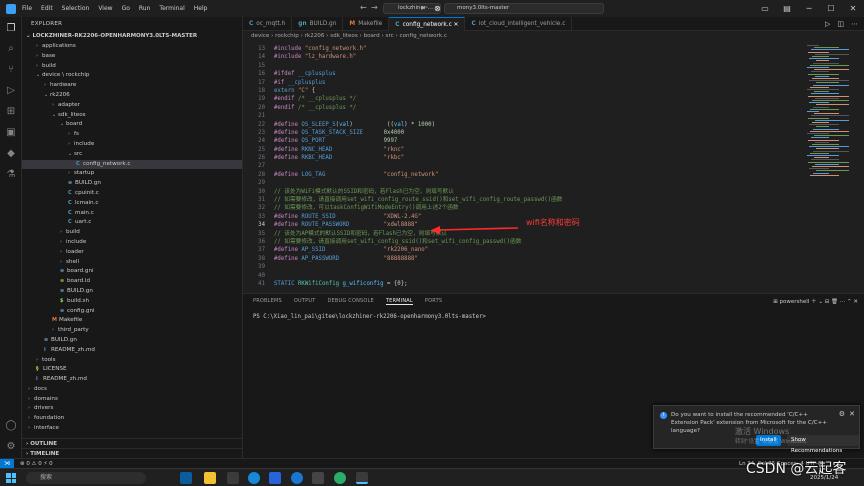 This screenshot has width=864, height=486. I want to click on timeline-section: › TIMELINE, so click(132, 453).